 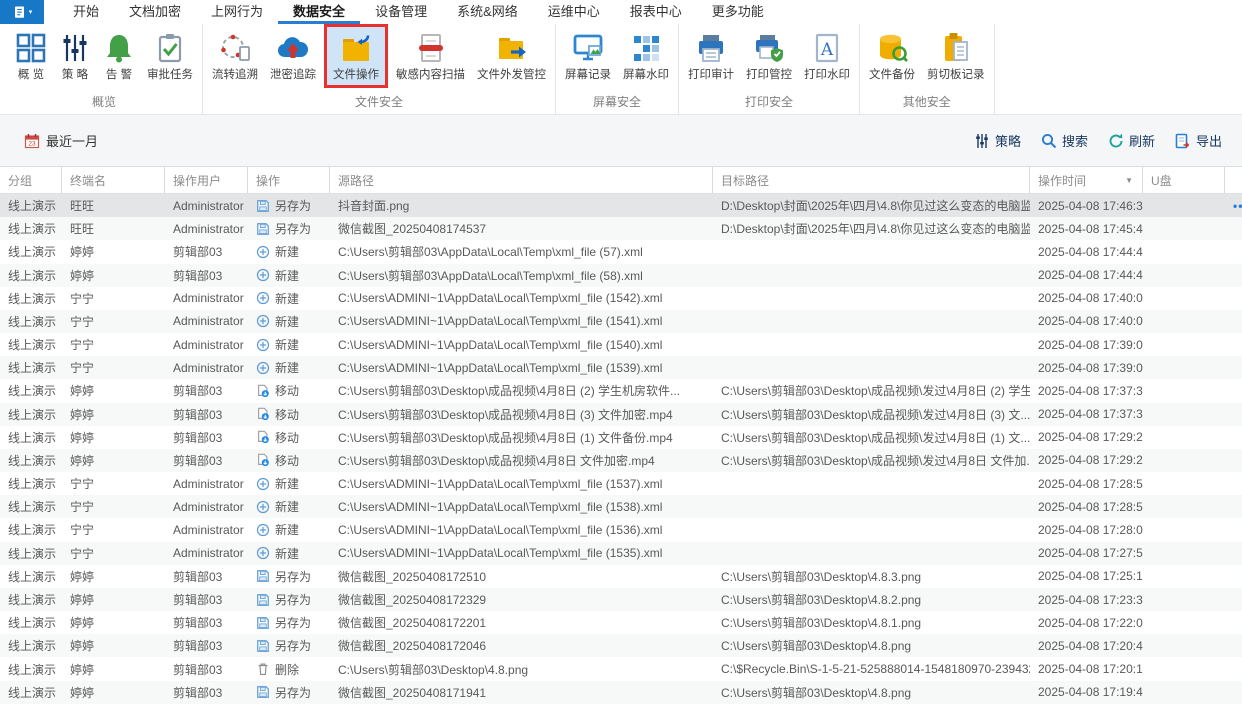 What do you see at coordinates (1090, 251) in the screenshot?
I see `cell-time: 2025-04-08 17:44:45` at bounding box center [1090, 251].